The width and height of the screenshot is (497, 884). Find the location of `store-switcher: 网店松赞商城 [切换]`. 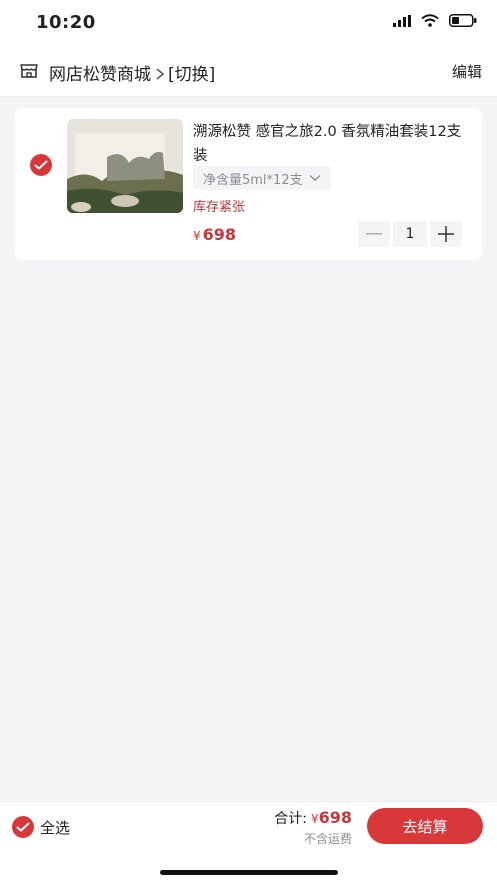

store-switcher: 网店松赞商城 [切换] is located at coordinates (132, 72).